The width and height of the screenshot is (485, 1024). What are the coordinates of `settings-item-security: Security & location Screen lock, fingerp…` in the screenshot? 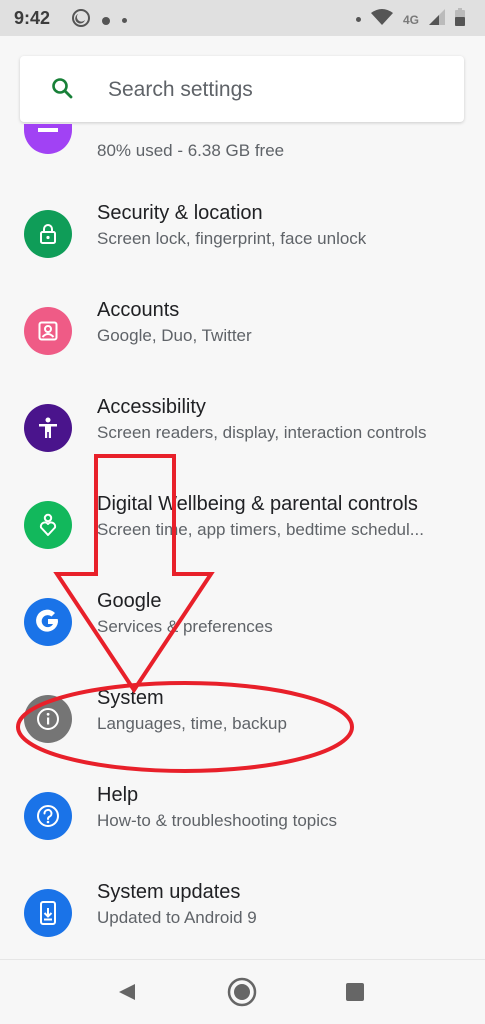 It's located at (242, 240).